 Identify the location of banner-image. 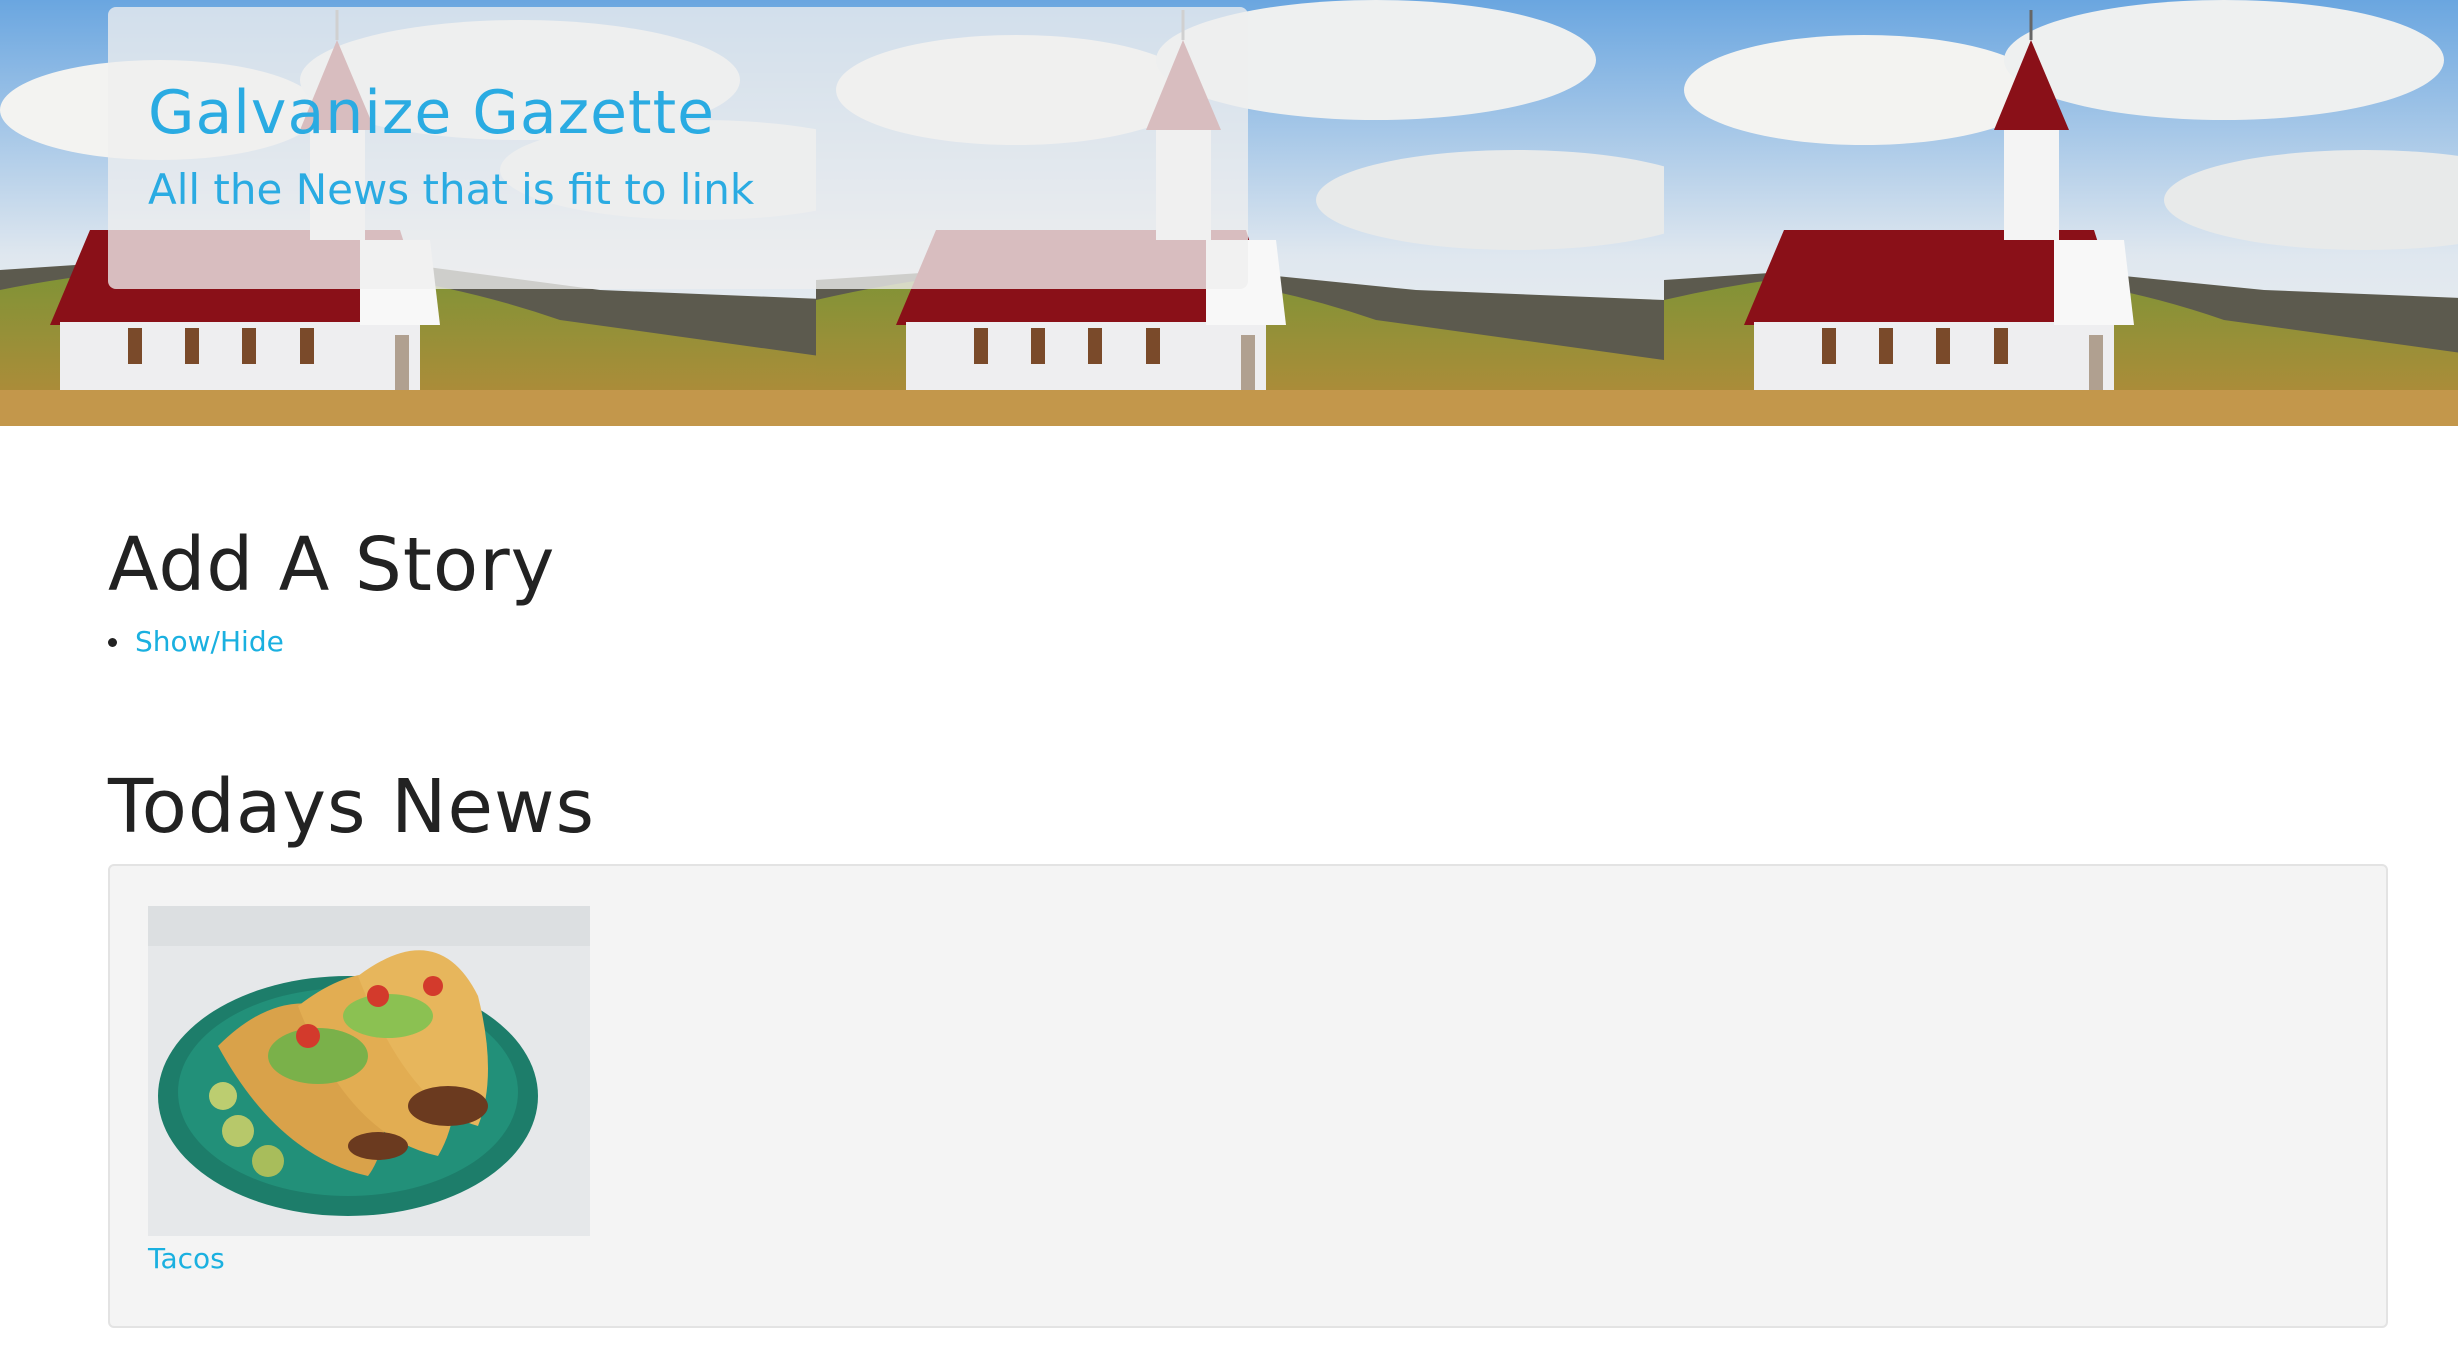
(2061, 213).